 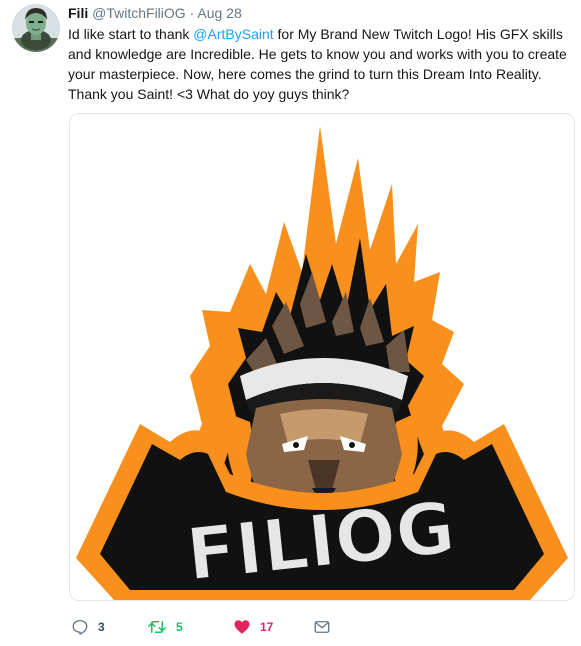 What do you see at coordinates (109, 627) in the screenshot?
I see `reply-button: 3` at bounding box center [109, 627].